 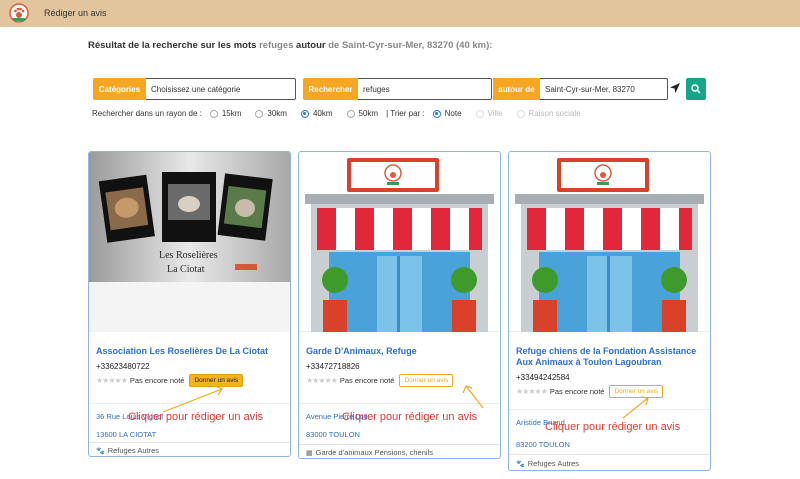 What do you see at coordinates (410, 417) in the screenshot?
I see `annotation-text-2: Cliquer pour rédiger un avis` at bounding box center [410, 417].